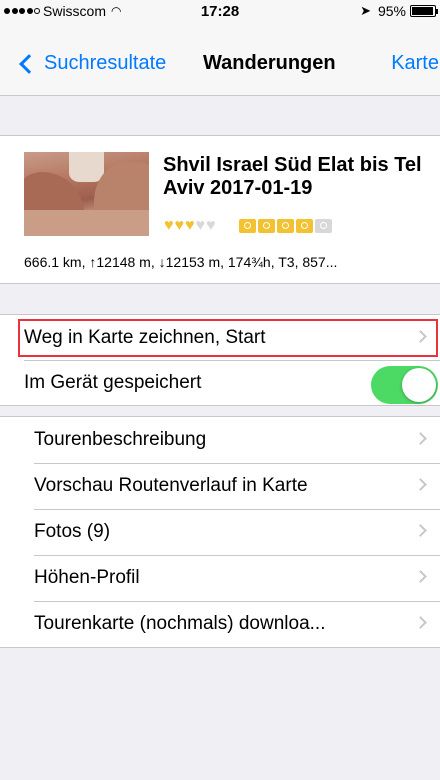 This screenshot has width=440, height=780. Describe the element at coordinates (415, 63) in the screenshot. I see `map-button: Karte` at that location.